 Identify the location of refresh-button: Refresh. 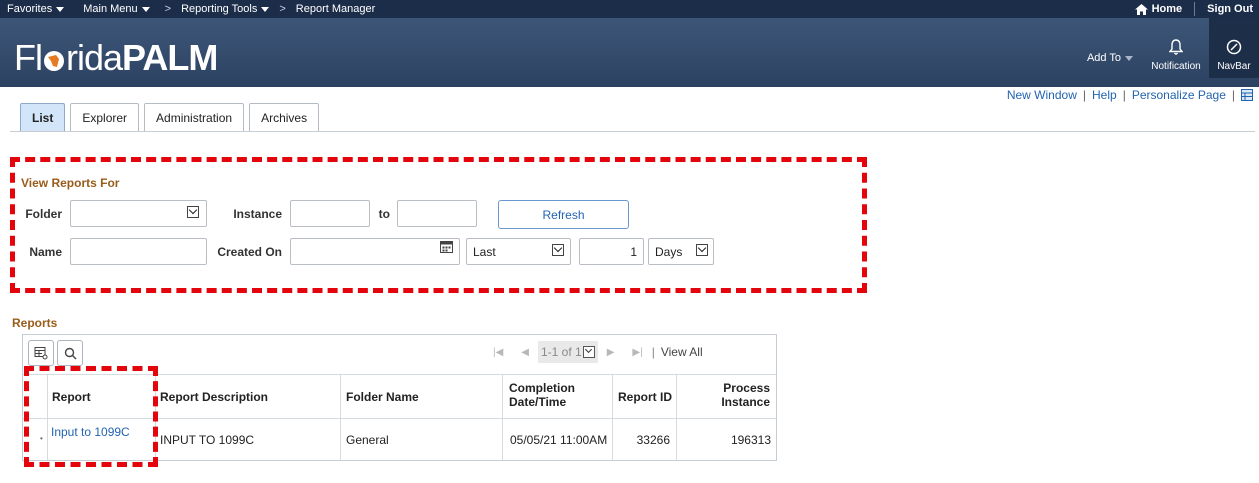
(563, 214).